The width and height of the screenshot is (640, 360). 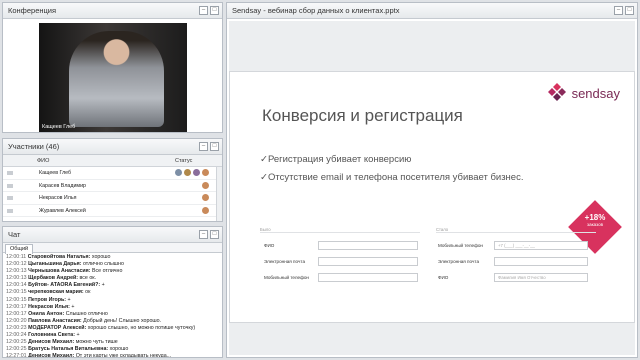 What do you see at coordinates (209, 146) in the screenshot?
I see `participants-window-controls: – □` at bounding box center [209, 146].